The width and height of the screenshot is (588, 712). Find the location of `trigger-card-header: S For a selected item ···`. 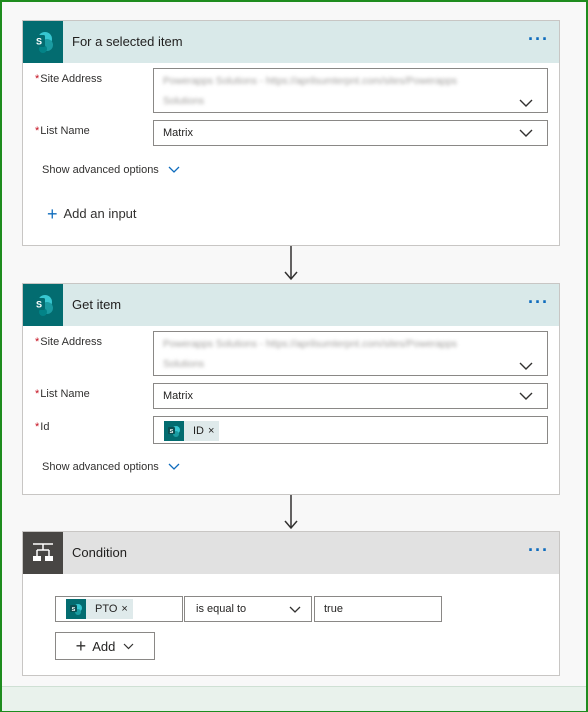

trigger-card-header: S For a selected item ··· is located at coordinates (291, 42).